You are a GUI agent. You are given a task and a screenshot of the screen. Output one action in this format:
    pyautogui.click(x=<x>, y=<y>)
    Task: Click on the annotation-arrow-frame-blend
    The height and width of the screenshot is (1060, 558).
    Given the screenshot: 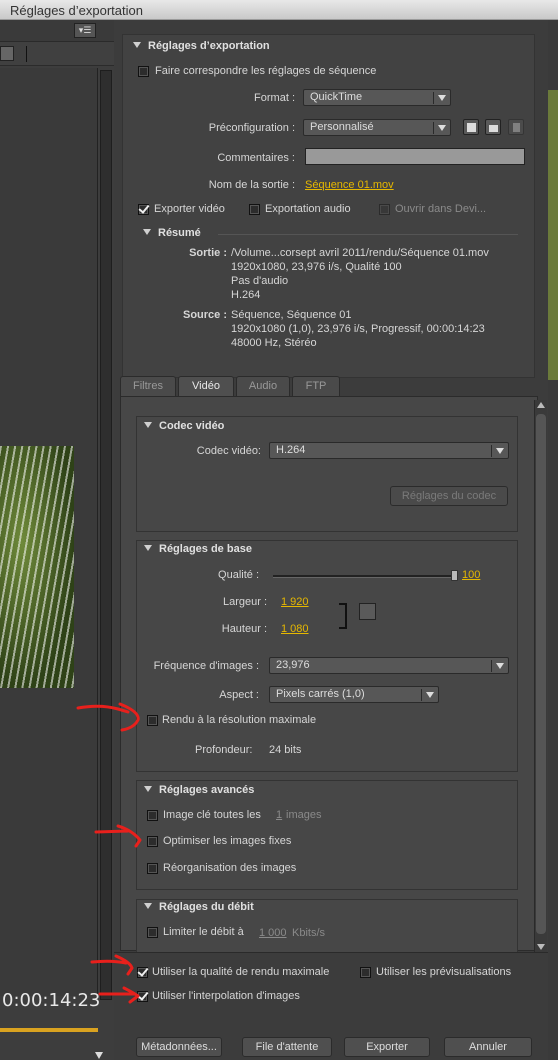 What is the action you would take?
    pyautogui.click(x=119, y=995)
    